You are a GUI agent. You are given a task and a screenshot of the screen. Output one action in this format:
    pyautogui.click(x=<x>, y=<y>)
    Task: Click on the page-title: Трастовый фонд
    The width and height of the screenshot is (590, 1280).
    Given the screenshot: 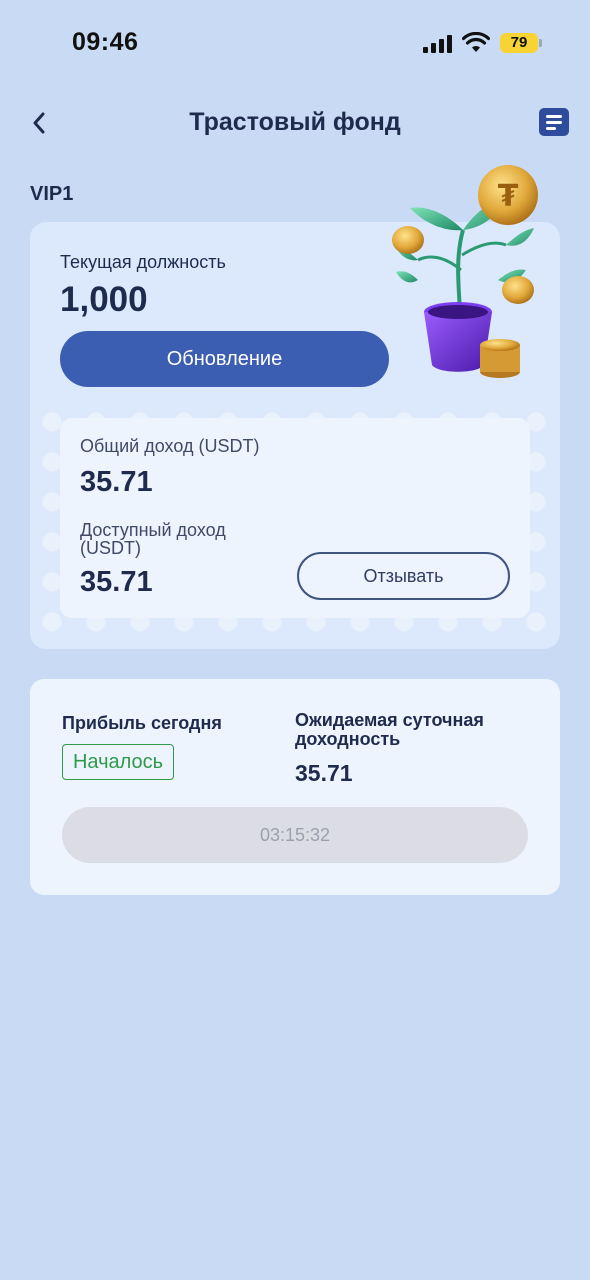 What is the action you would take?
    pyautogui.click(x=295, y=122)
    